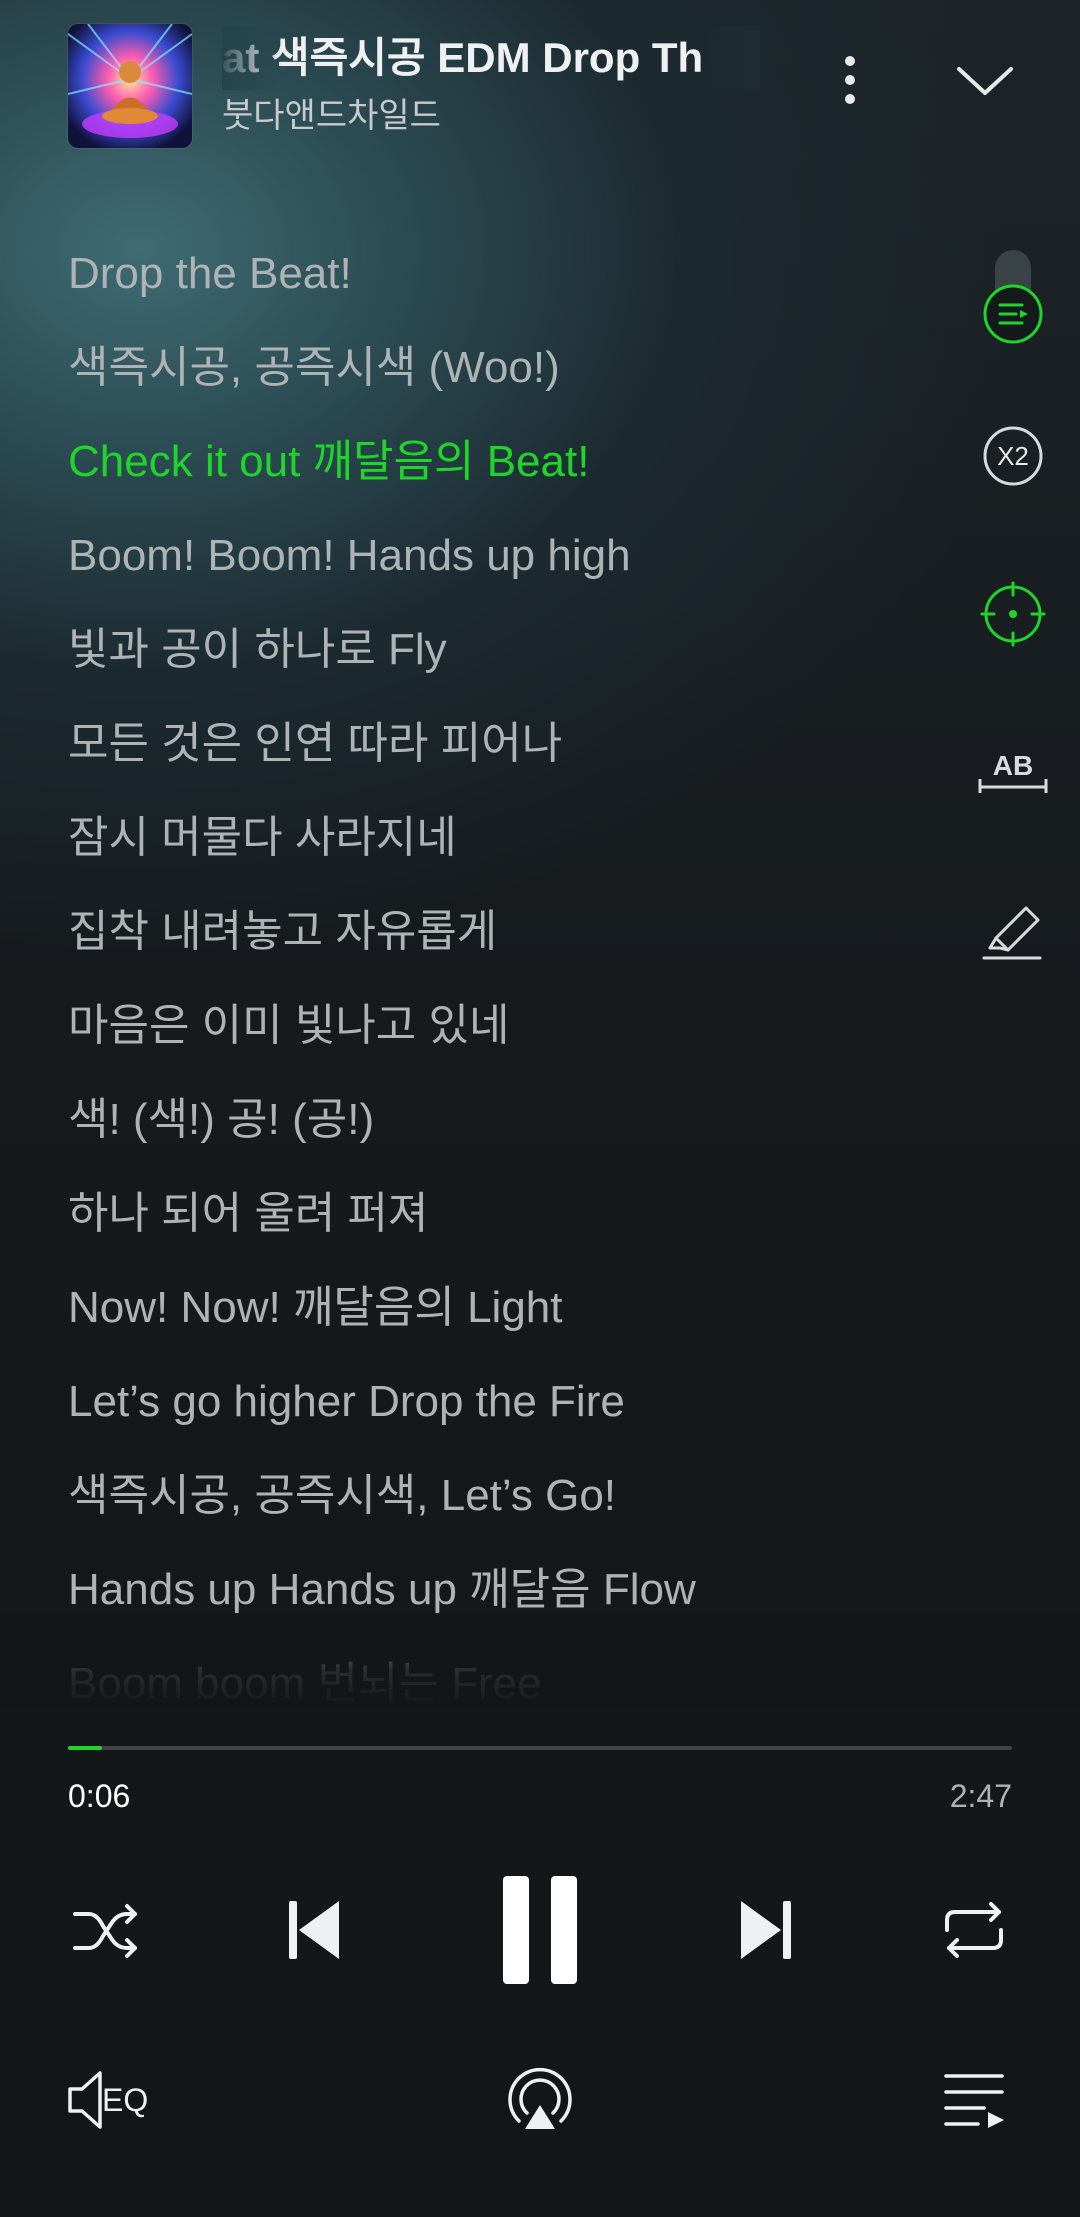 The height and width of the screenshot is (2217, 1080). I want to click on shuffle-icon, so click(106, 1930).